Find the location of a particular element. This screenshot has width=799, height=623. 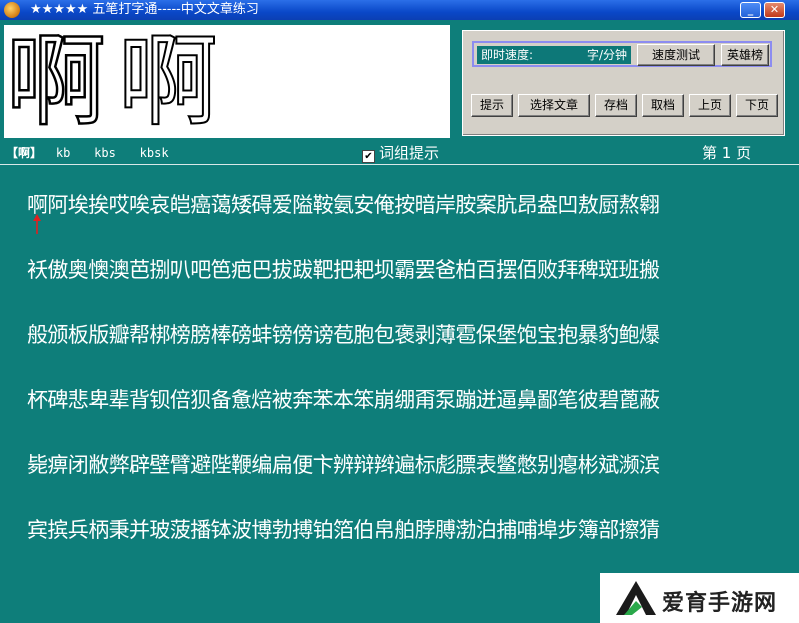

window-title: ★★★★★ 五笔打字通-----中文文章练习 is located at coordinates (144, 9).